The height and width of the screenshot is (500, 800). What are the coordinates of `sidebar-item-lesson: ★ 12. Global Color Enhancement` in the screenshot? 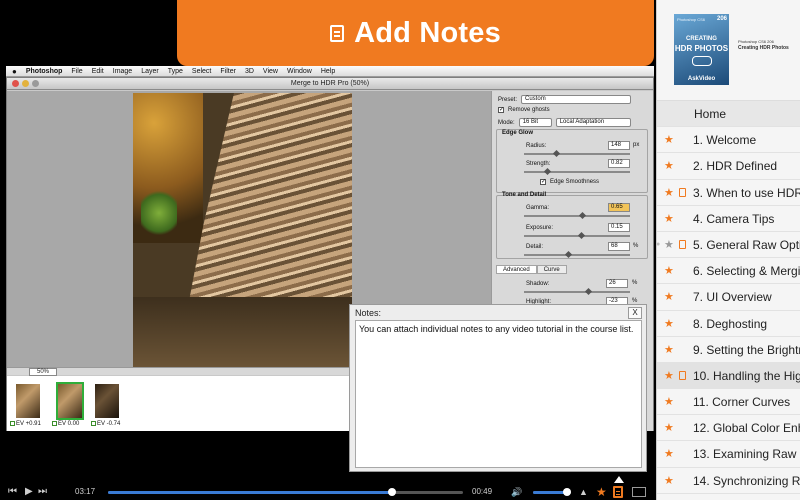 It's located at (728, 428).